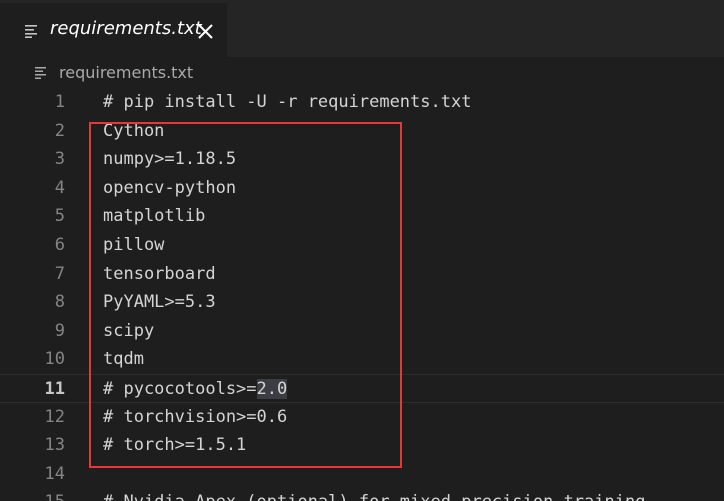  I want to click on line-number: 3, so click(59, 159).